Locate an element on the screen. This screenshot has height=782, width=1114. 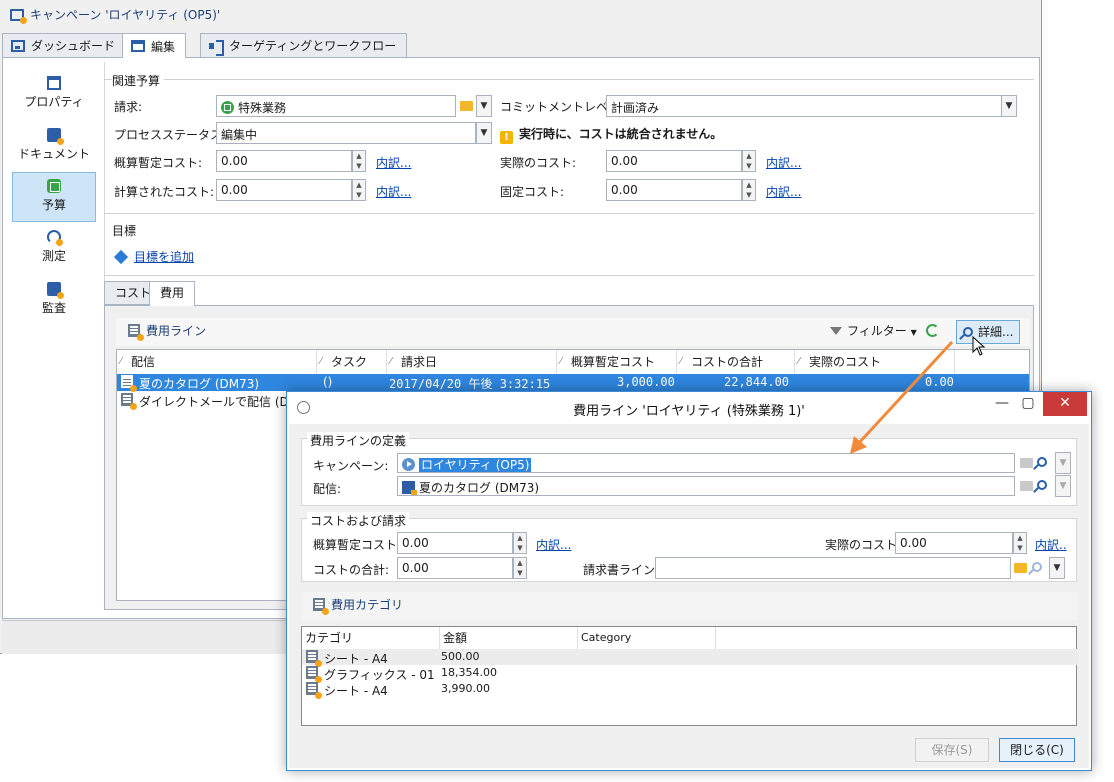
categories-label: 費用カテゴリ is located at coordinates (367, 605).